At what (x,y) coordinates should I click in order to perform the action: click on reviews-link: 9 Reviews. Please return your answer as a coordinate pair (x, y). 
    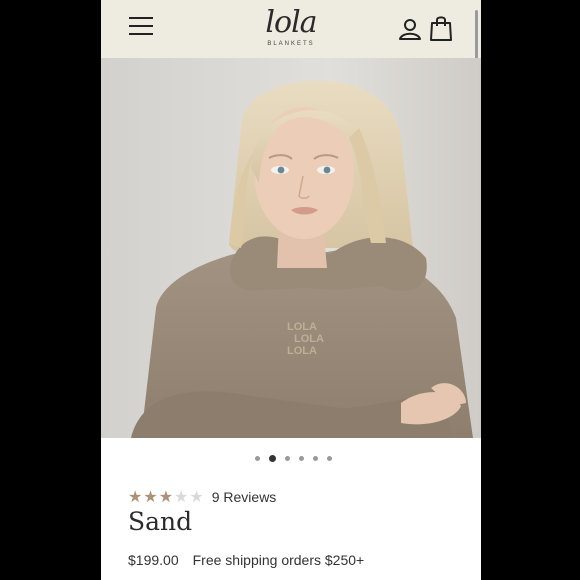
    Looking at the image, I should click on (244, 497).